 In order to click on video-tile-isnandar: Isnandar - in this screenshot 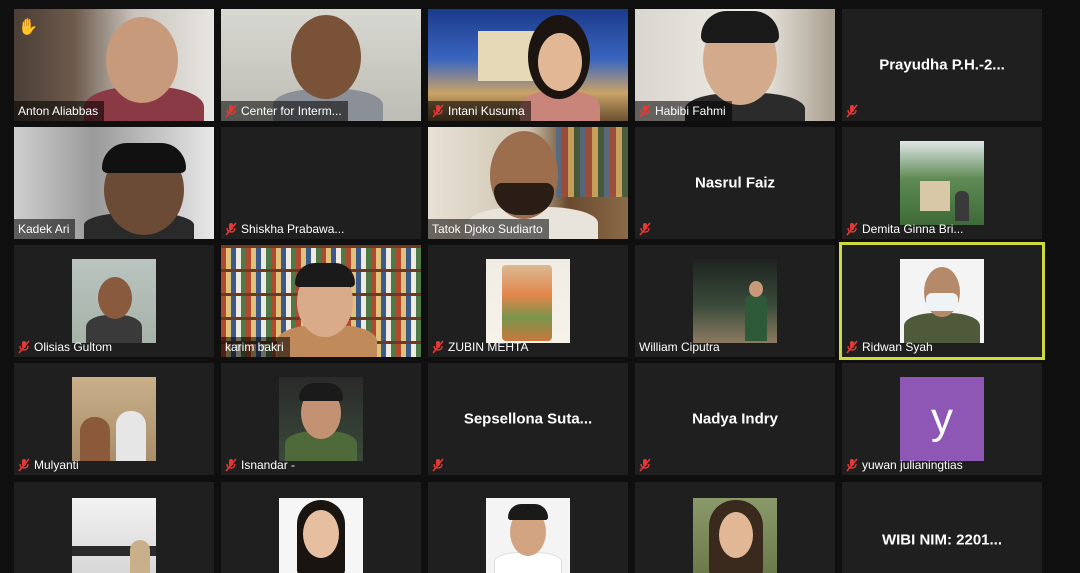, I will do `click(321, 419)`.